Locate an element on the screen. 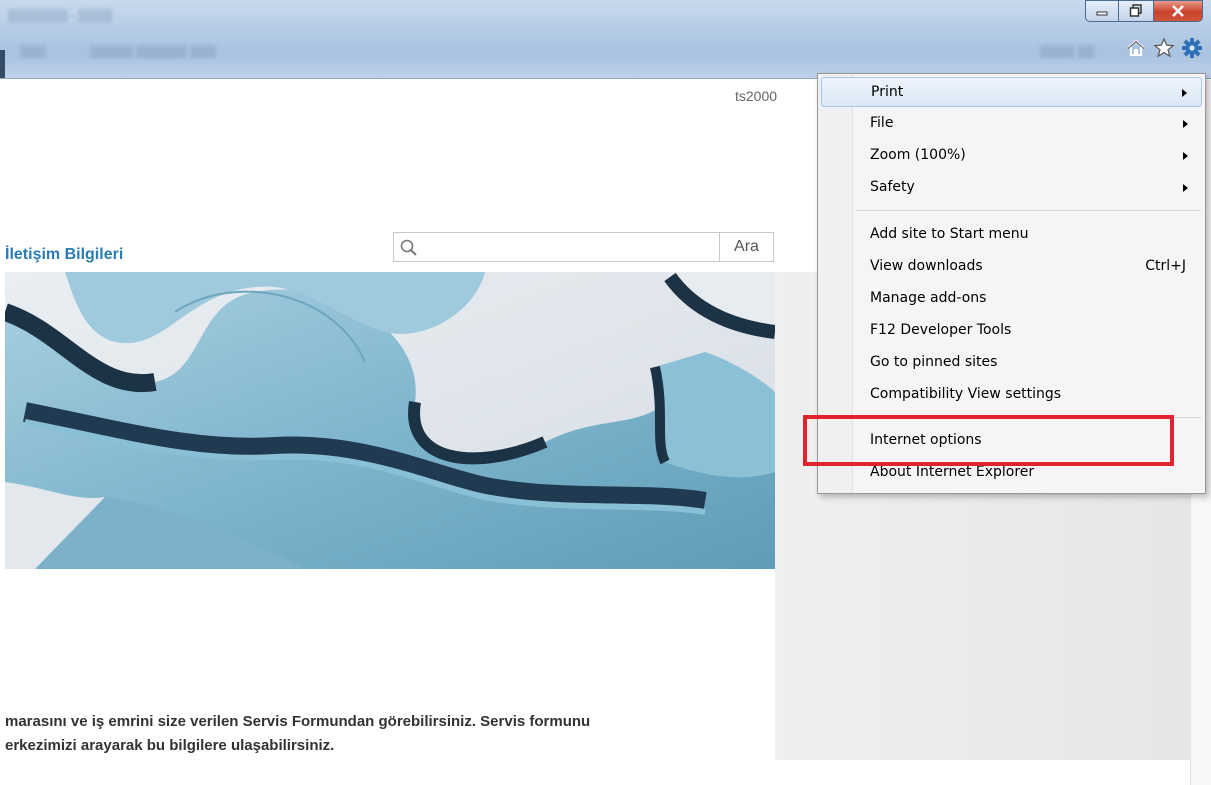 The image size is (1211, 785). menu-item-compatibility-view-settings: Compatibility View settings is located at coordinates (1011, 395).